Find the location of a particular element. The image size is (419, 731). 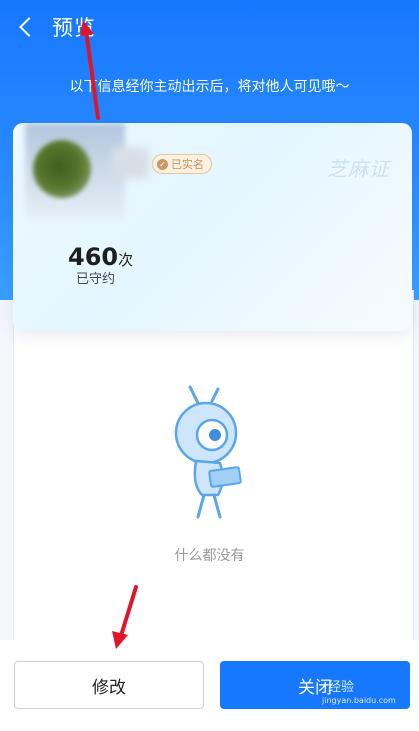

verified-badge: ✓ 已实名 is located at coordinates (182, 164).